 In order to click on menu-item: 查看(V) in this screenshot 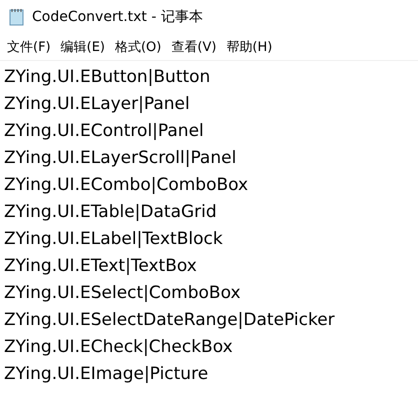, I will do `click(196, 47)`.